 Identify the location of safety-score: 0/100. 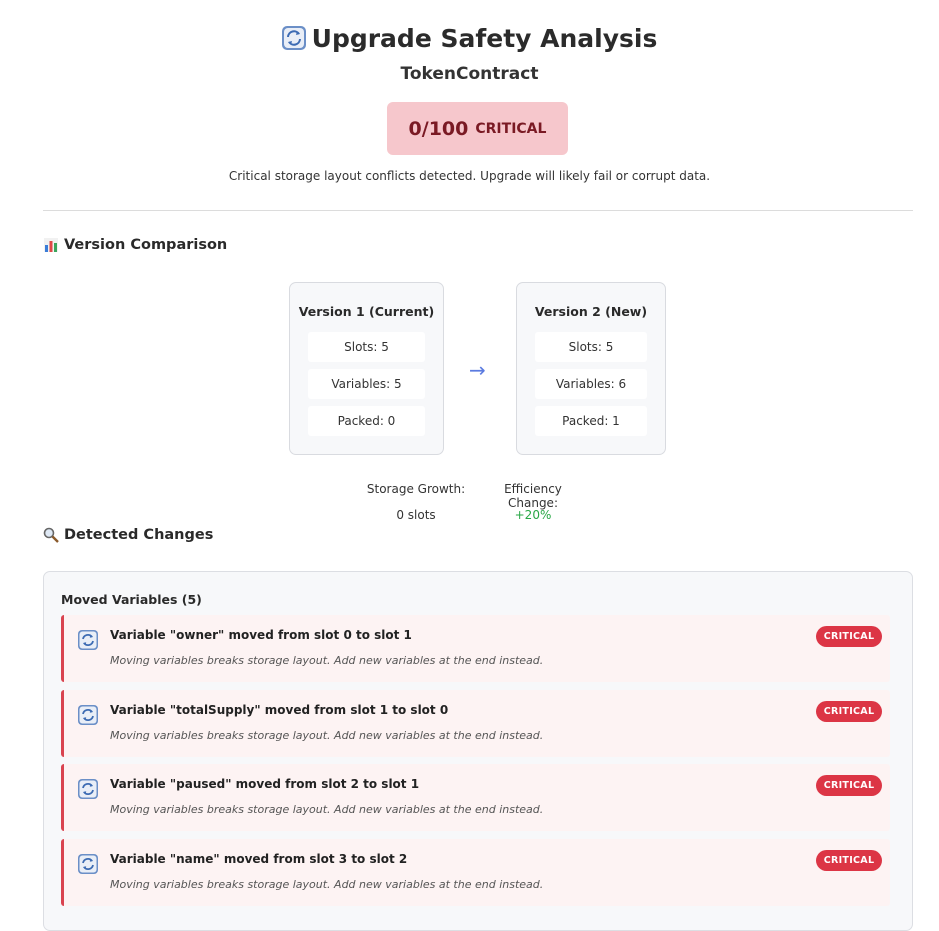
(438, 128).